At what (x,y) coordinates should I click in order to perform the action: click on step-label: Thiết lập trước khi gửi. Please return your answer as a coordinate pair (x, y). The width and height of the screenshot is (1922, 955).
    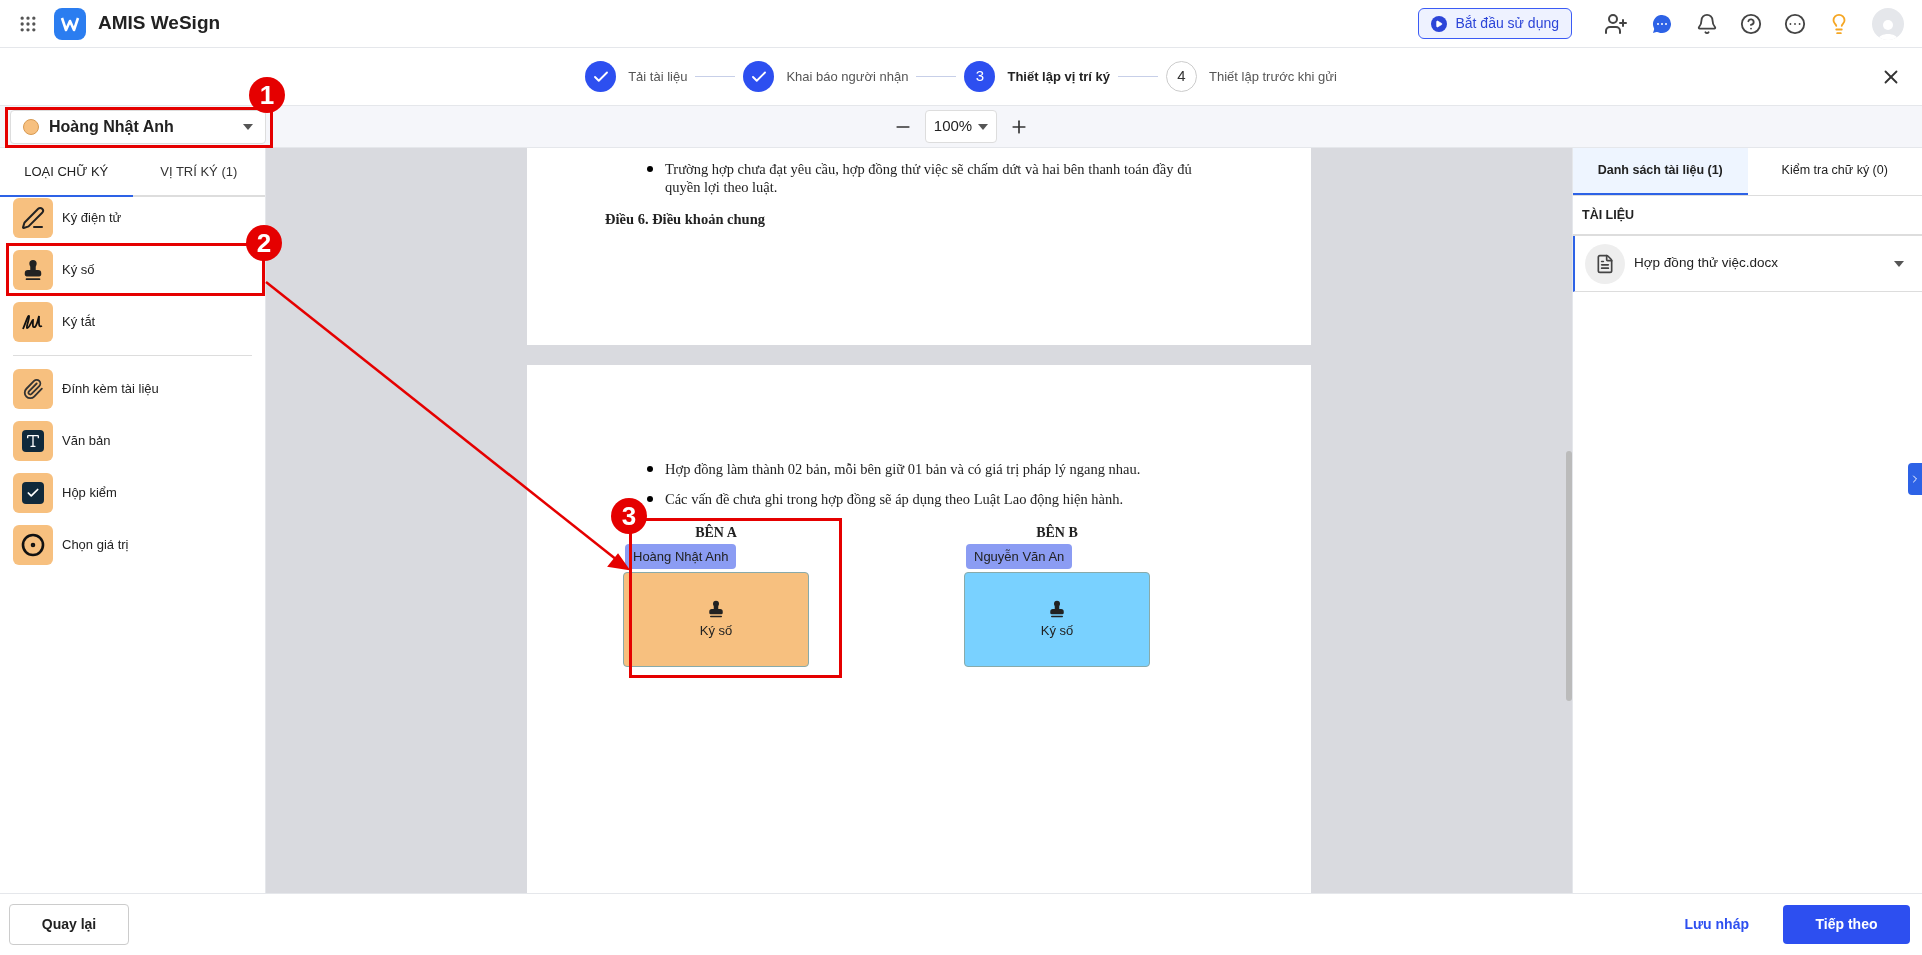
    Looking at the image, I should click on (1273, 76).